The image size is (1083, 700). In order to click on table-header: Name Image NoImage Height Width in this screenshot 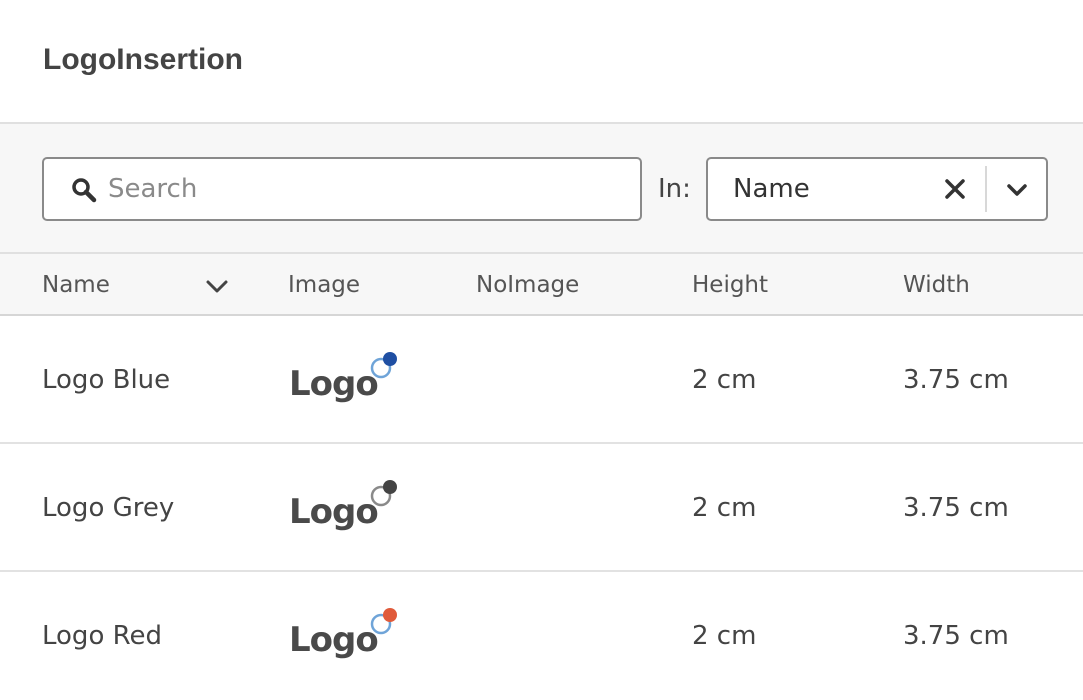, I will do `click(541, 285)`.